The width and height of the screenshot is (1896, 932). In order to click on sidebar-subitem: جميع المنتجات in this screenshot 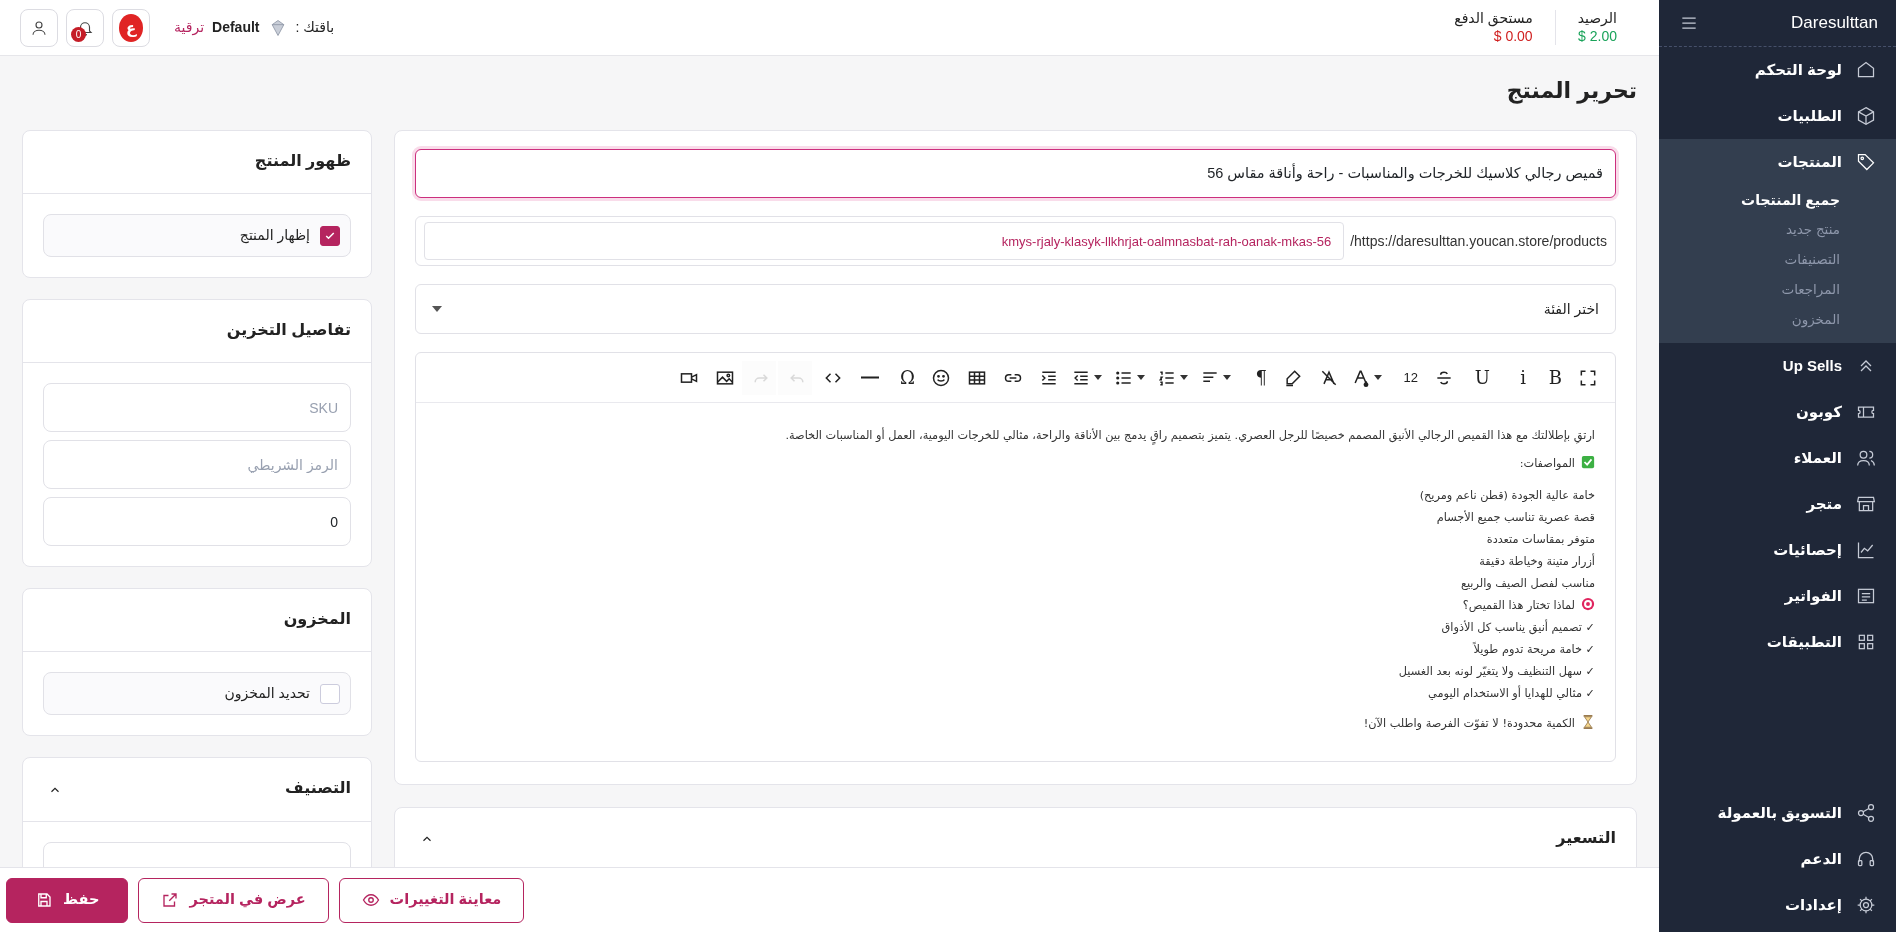, I will do `click(1777, 200)`.